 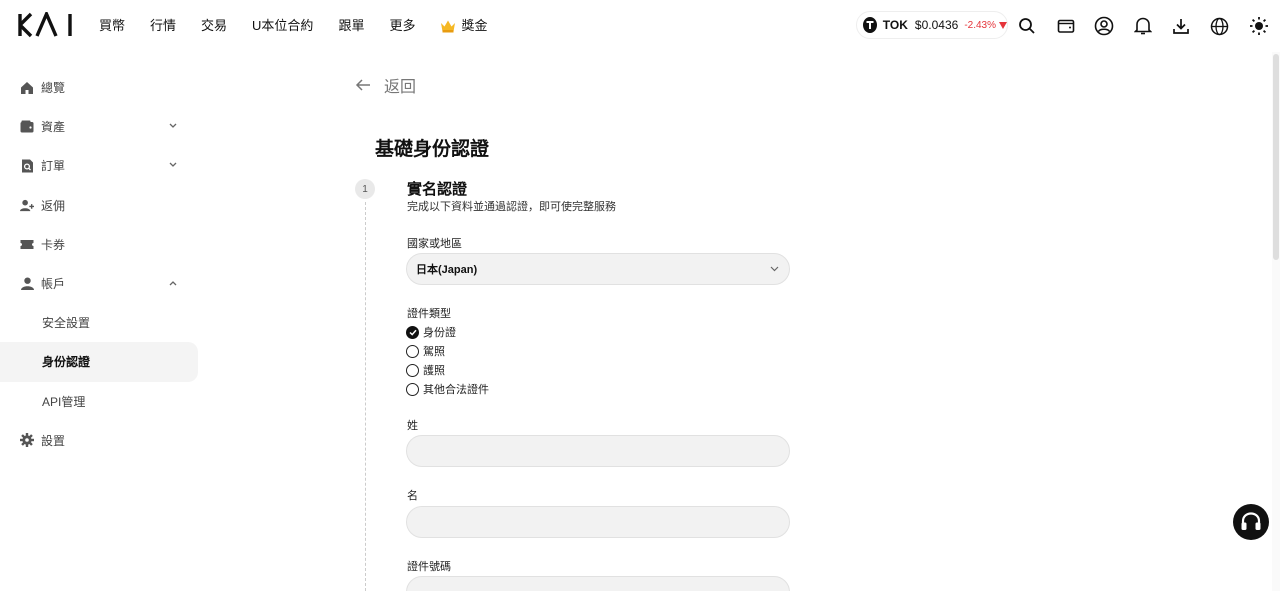 What do you see at coordinates (598, 451) in the screenshot?
I see `last-name-input` at bounding box center [598, 451].